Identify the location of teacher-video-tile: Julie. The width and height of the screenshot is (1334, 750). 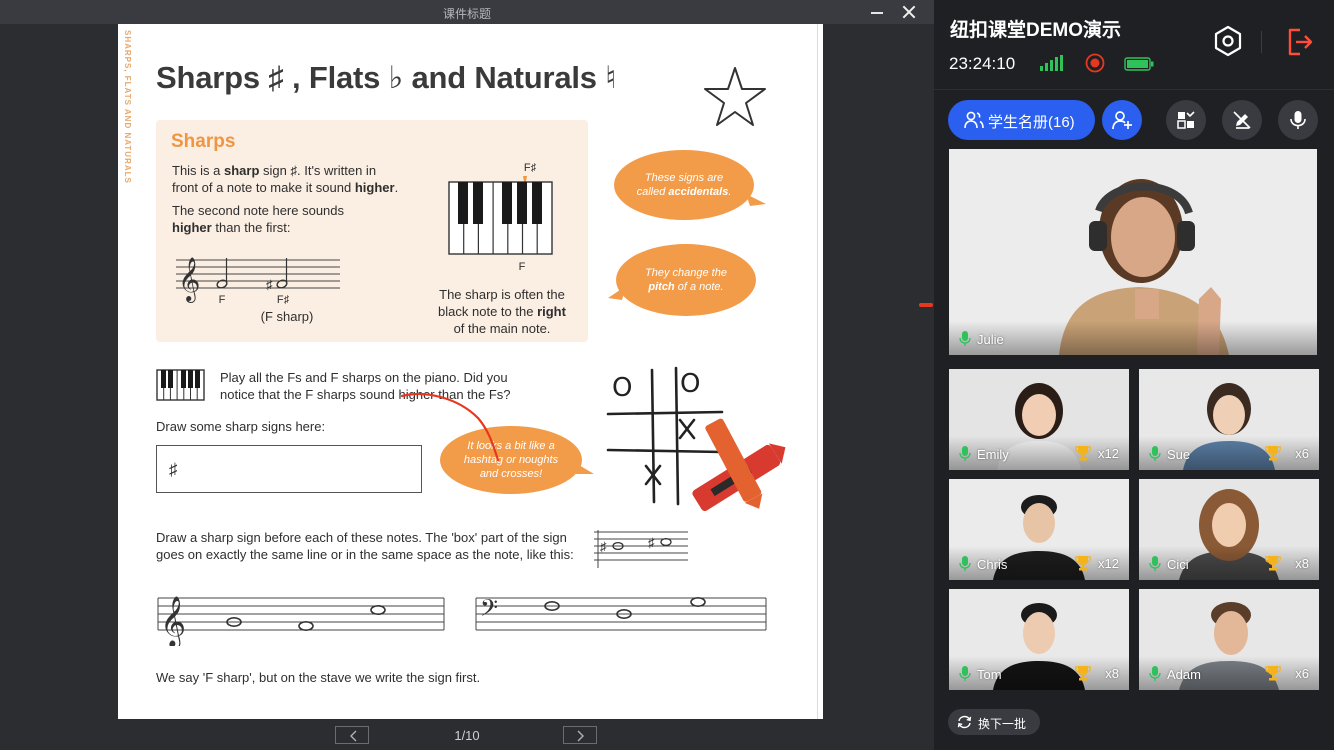
(1133, 252).